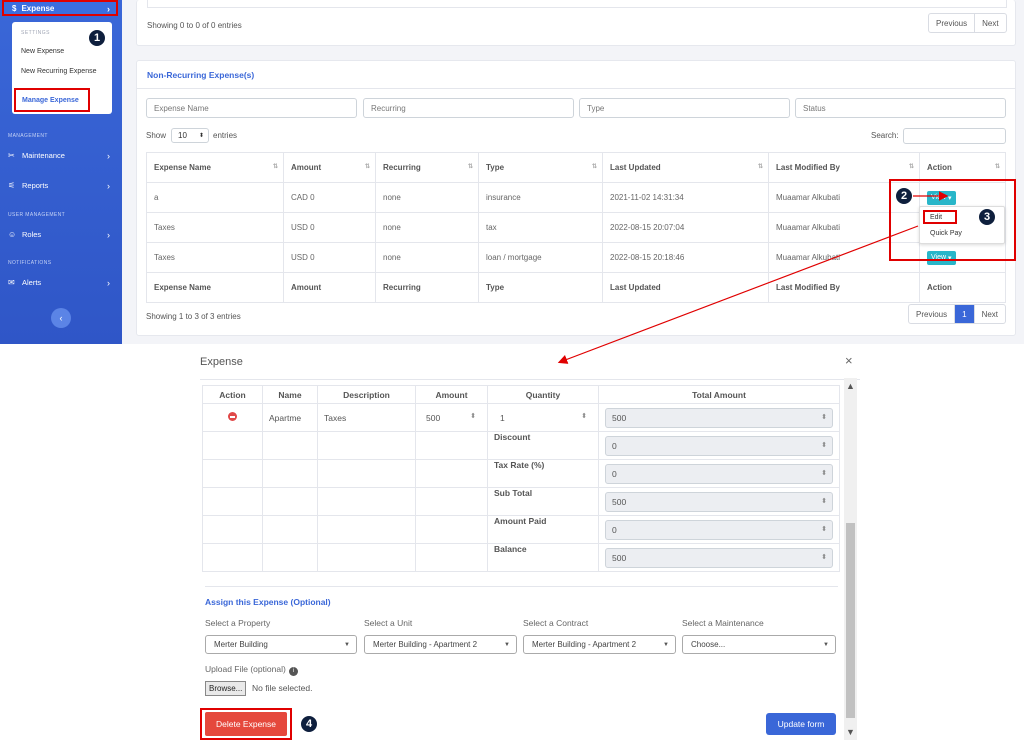  I want to click on section-user-management: USER MANAGEMENT, so click(37, 215).